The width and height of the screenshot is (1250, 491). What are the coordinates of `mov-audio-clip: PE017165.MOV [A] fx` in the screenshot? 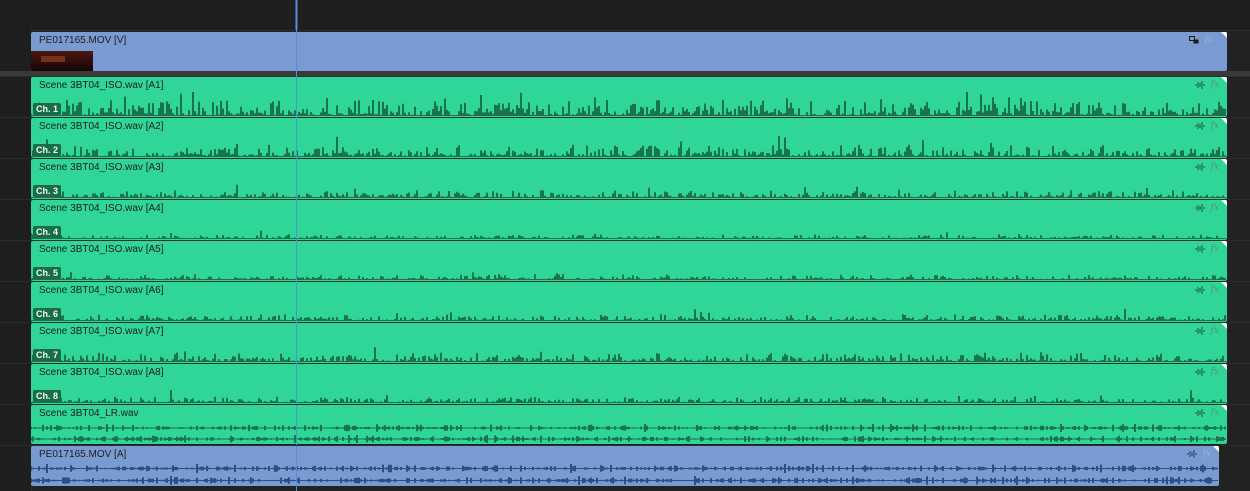 It's located at (625, 466).